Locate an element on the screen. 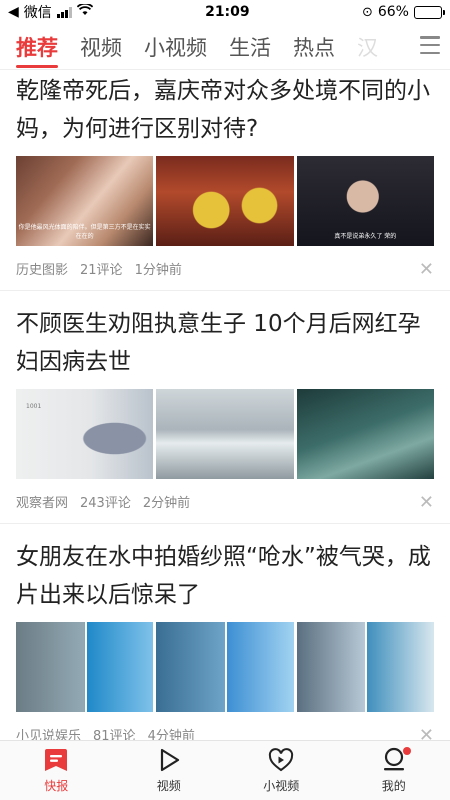  article-source: 小见说娱乐 is located at coordinates (48, 733).